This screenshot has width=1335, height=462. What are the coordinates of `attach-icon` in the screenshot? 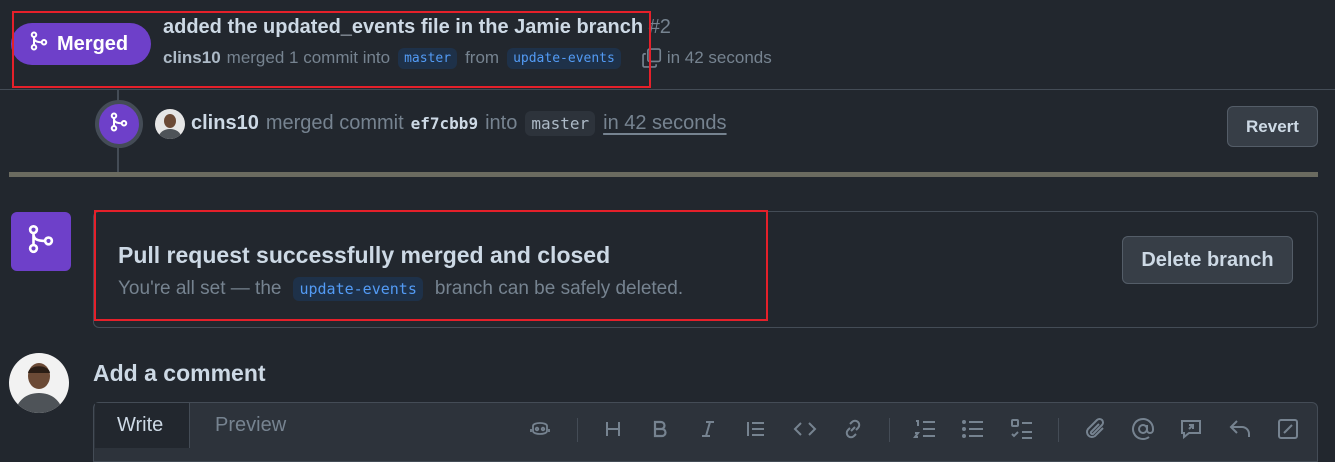 It's located at (1095, 429).